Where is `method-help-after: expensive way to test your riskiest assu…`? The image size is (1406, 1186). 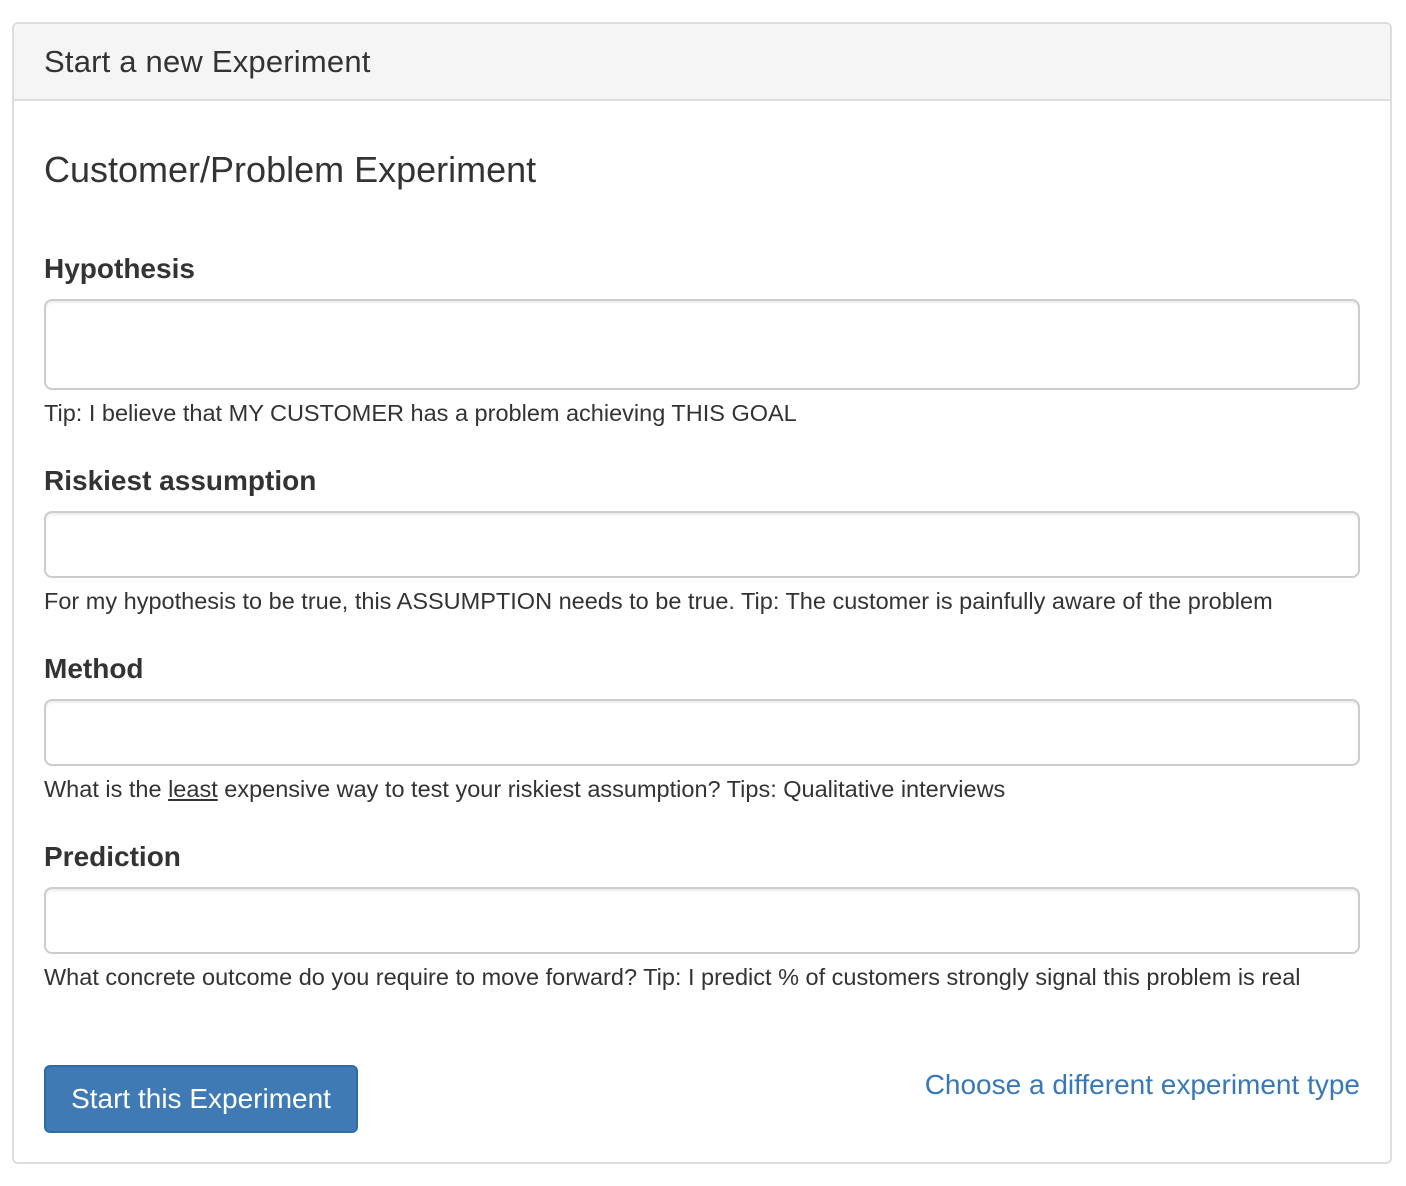
method-help-after: expensive way to test your riskiest assu… is located at coordinates (611, 789).